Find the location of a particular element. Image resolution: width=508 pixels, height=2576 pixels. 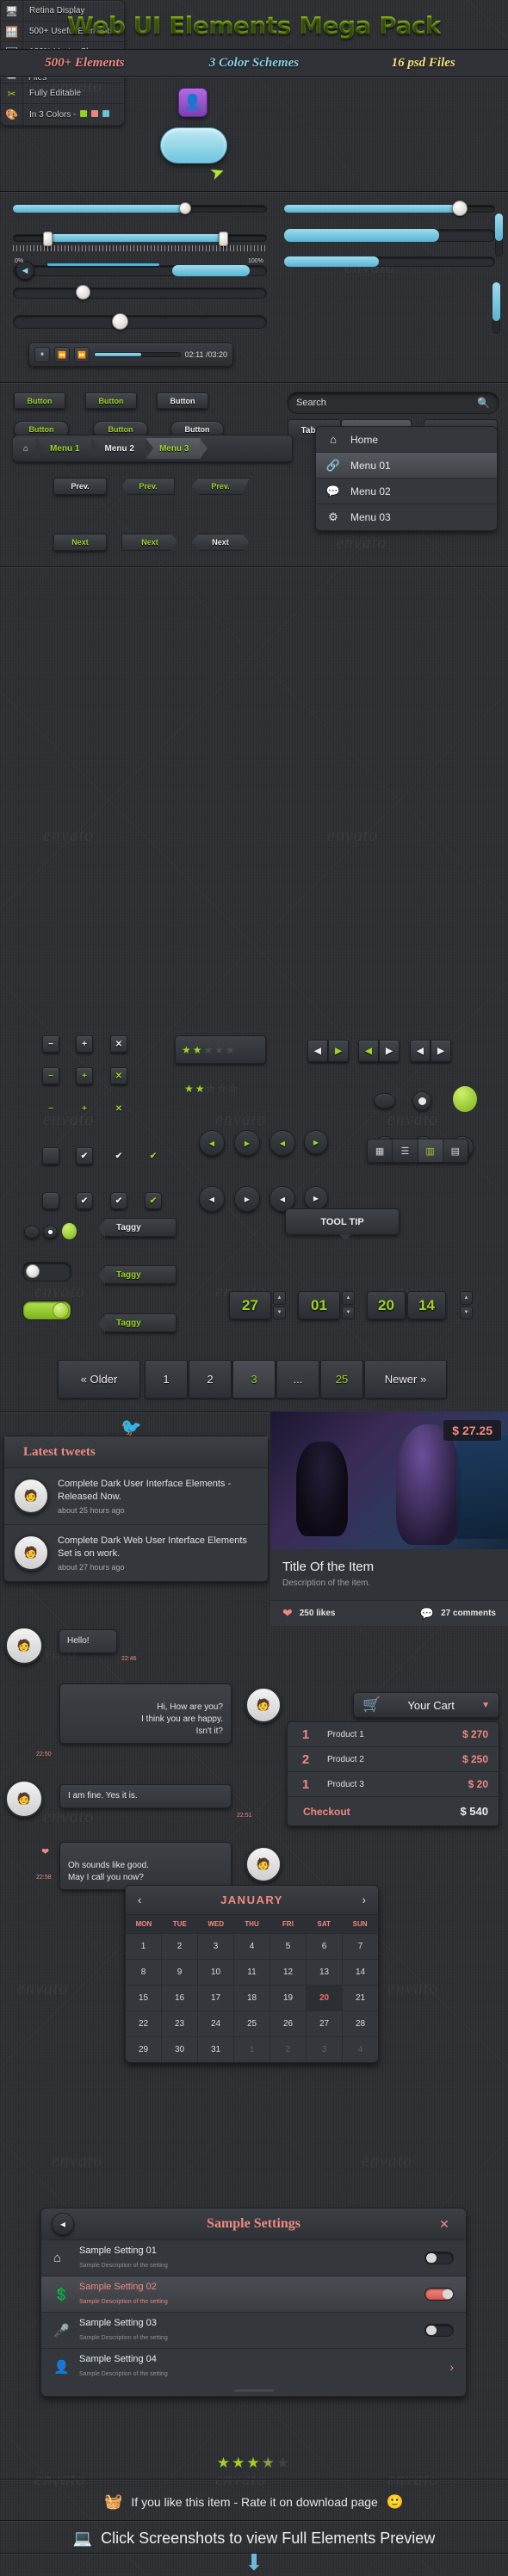

breadcrumb: ⌂ Menu 1 Menu 2 Menu 3 is located at coordinates (153, 448).